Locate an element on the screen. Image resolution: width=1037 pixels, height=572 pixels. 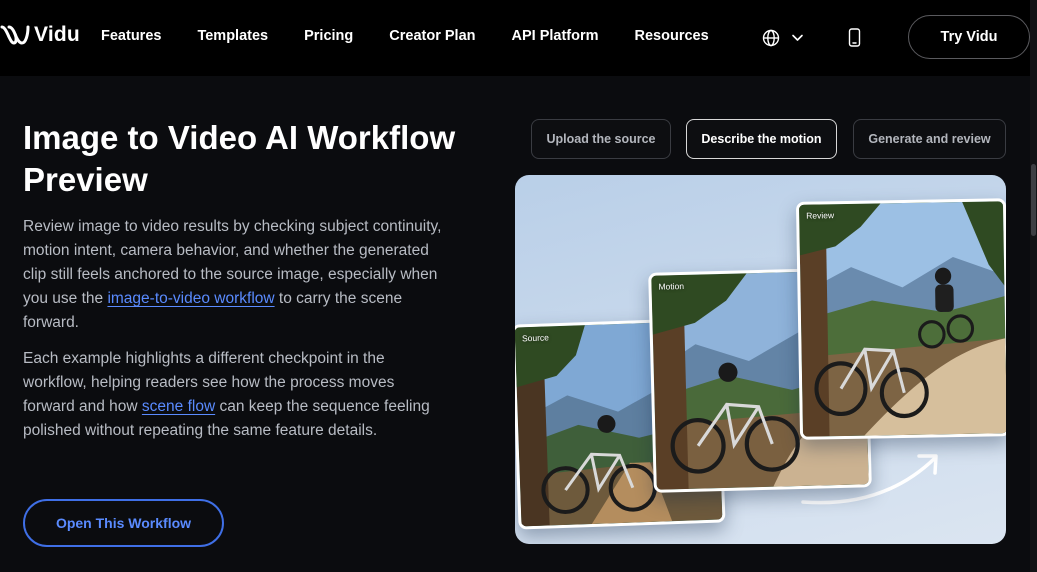
step-generate-review: Generate and review is located at coordinates (929, 139).